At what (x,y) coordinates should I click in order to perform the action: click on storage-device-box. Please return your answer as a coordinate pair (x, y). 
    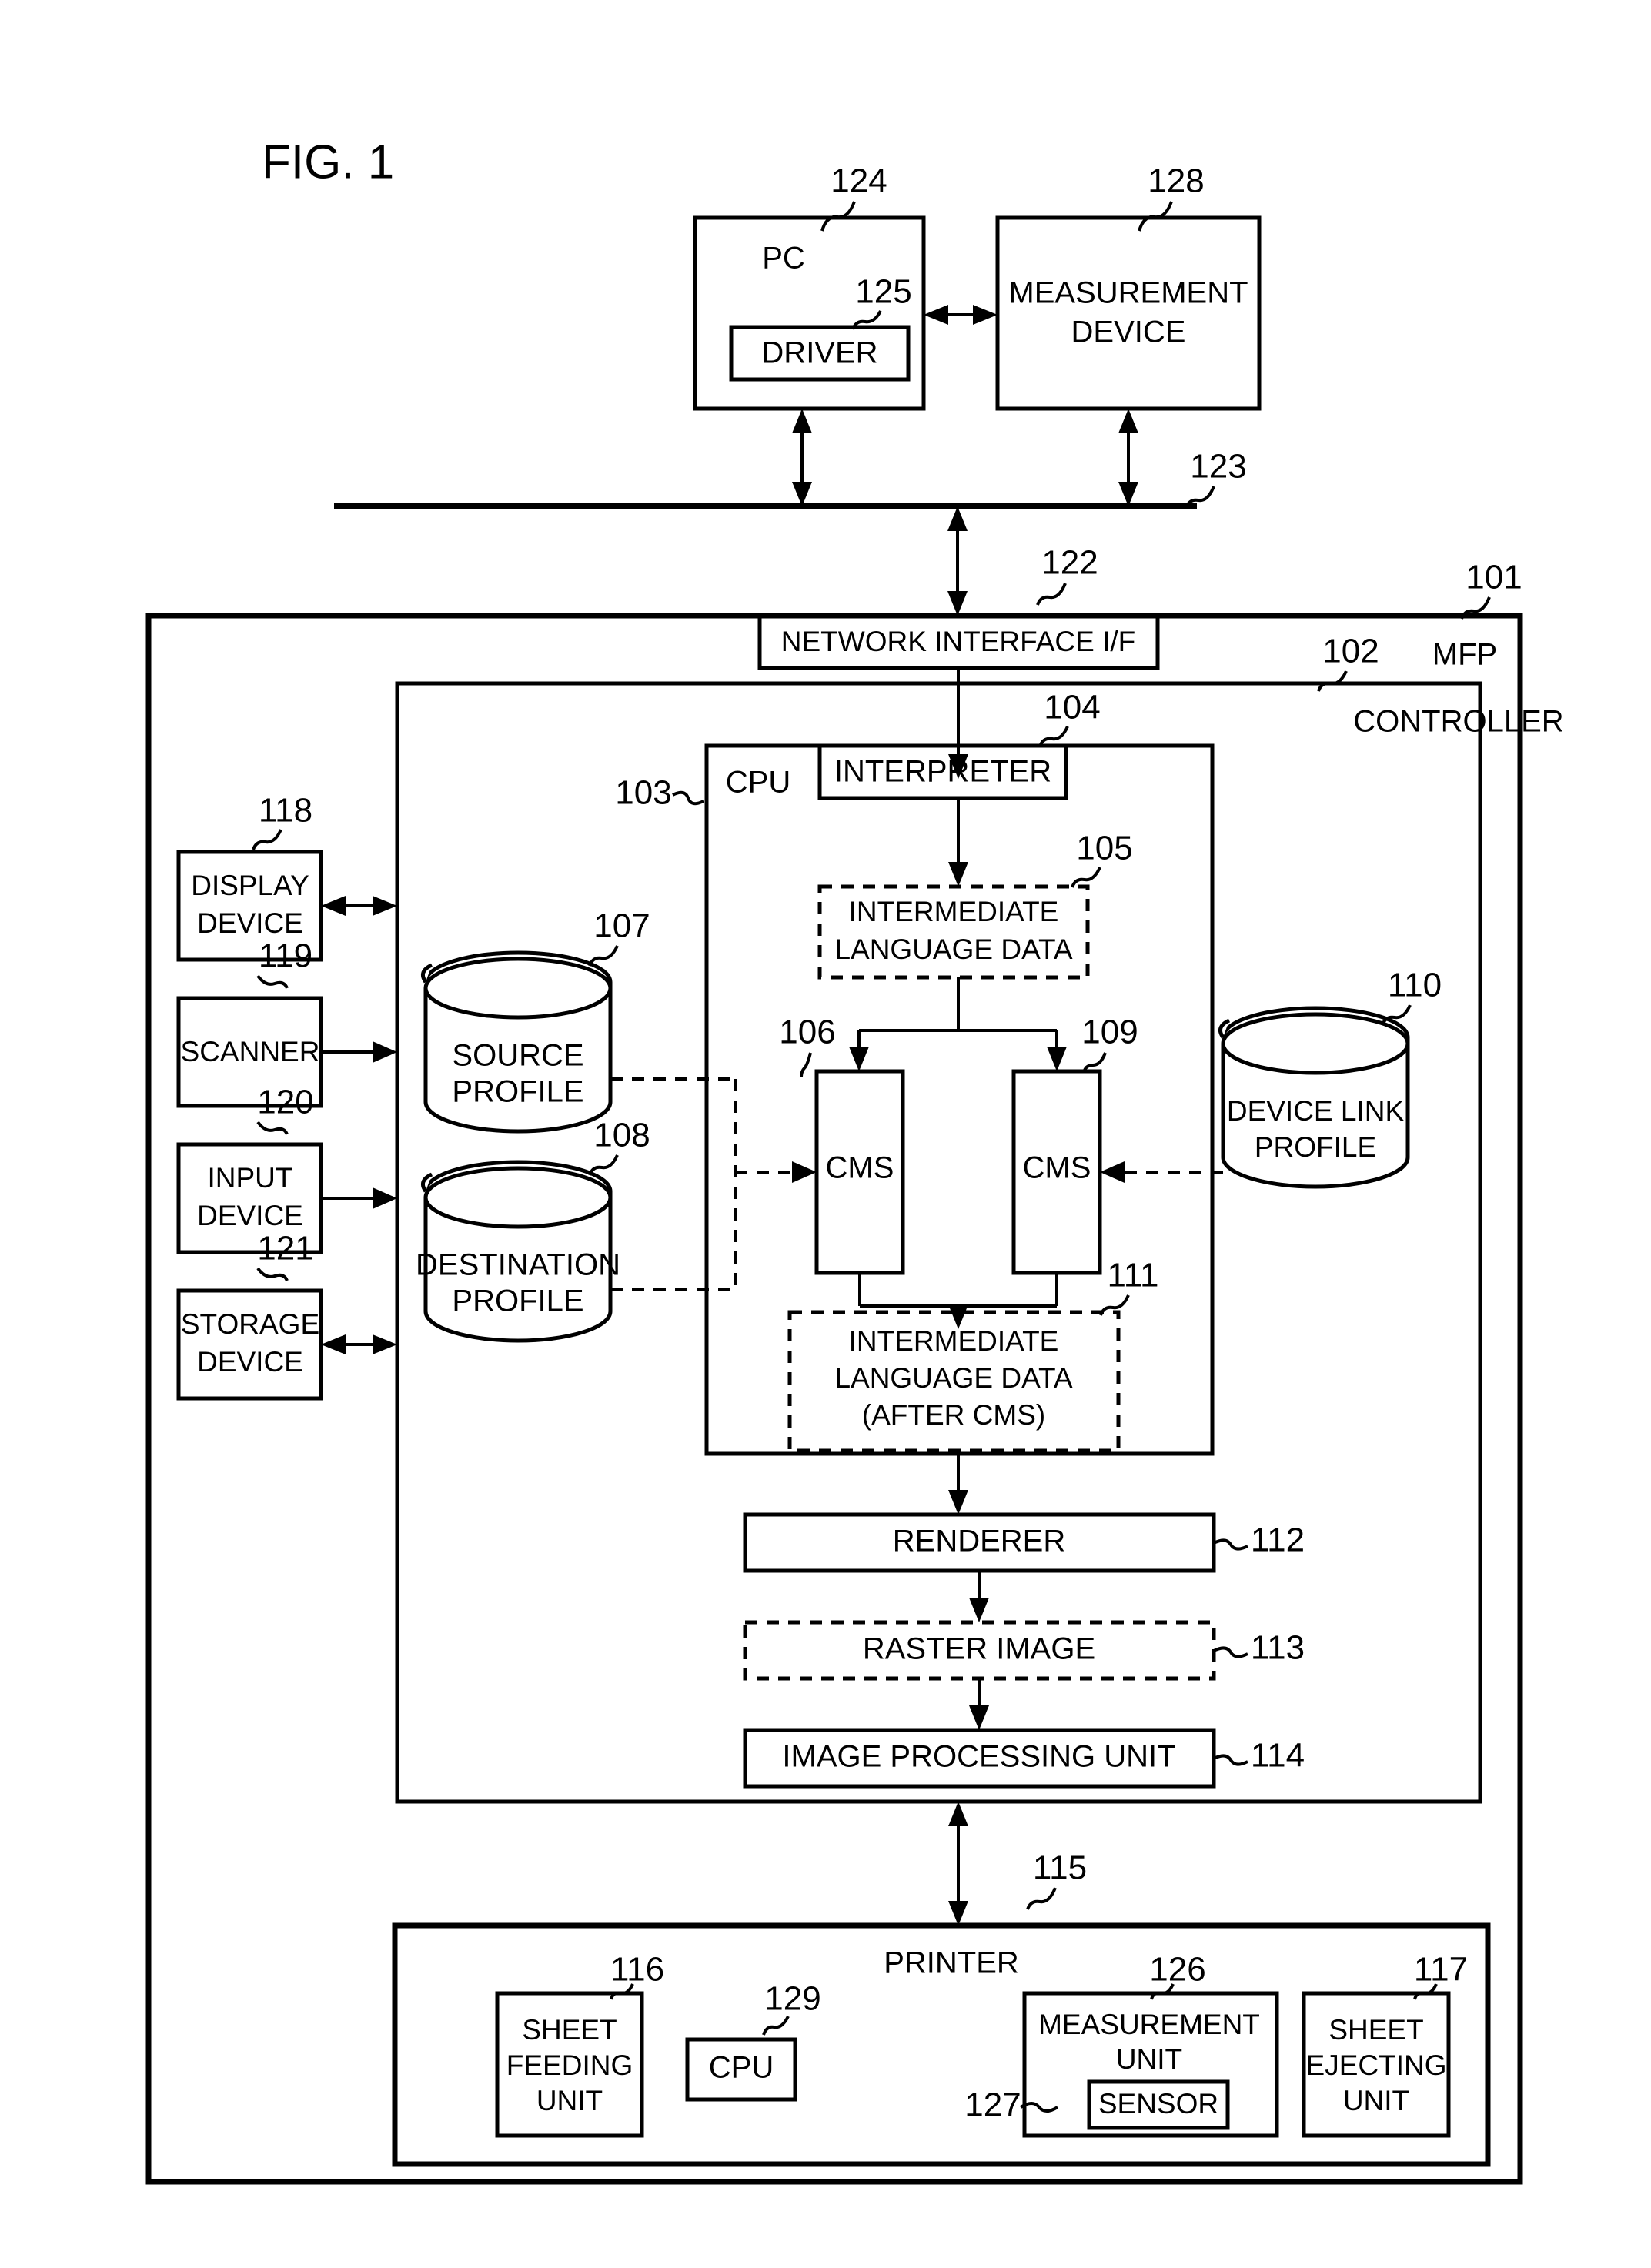
    Looking at the image, I should click on (249, 1344).